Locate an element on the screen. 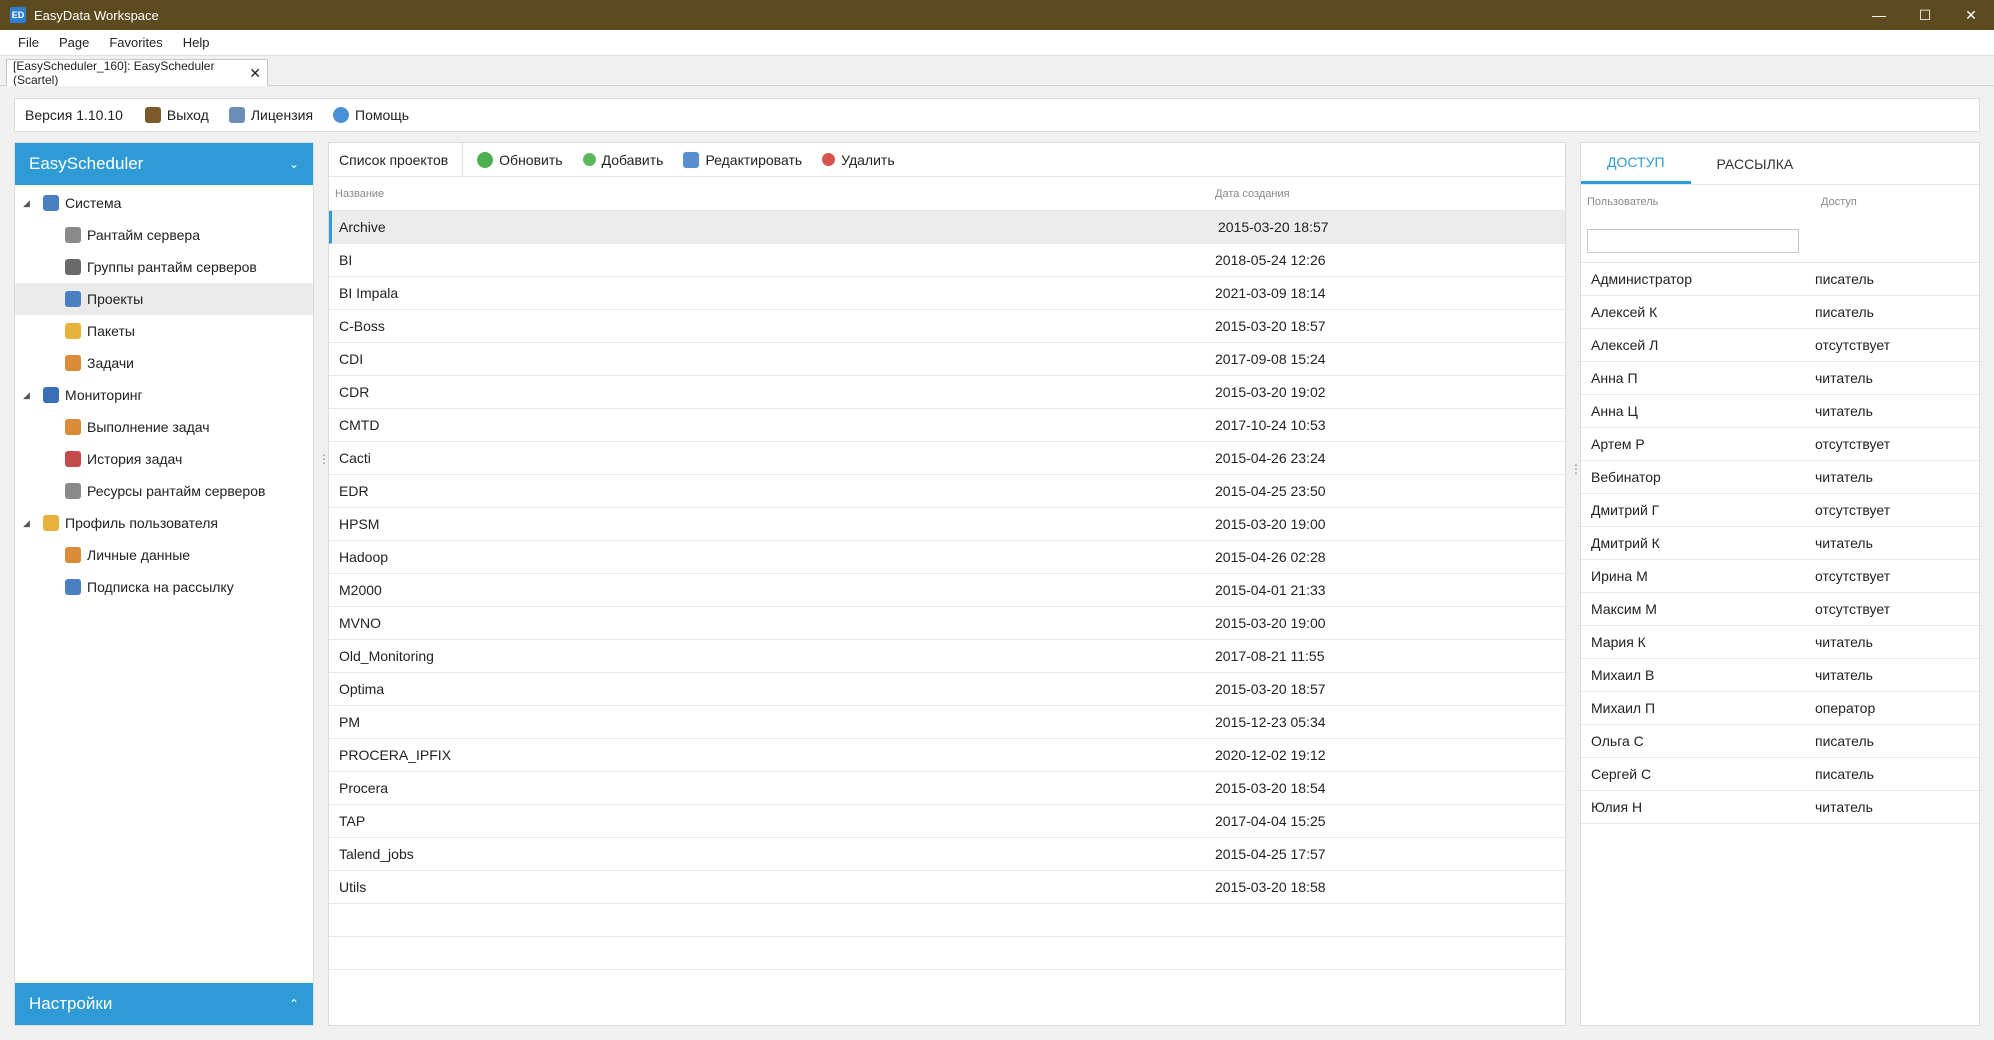  maximize-button: ☐ is located at coordinates (1925, 15).